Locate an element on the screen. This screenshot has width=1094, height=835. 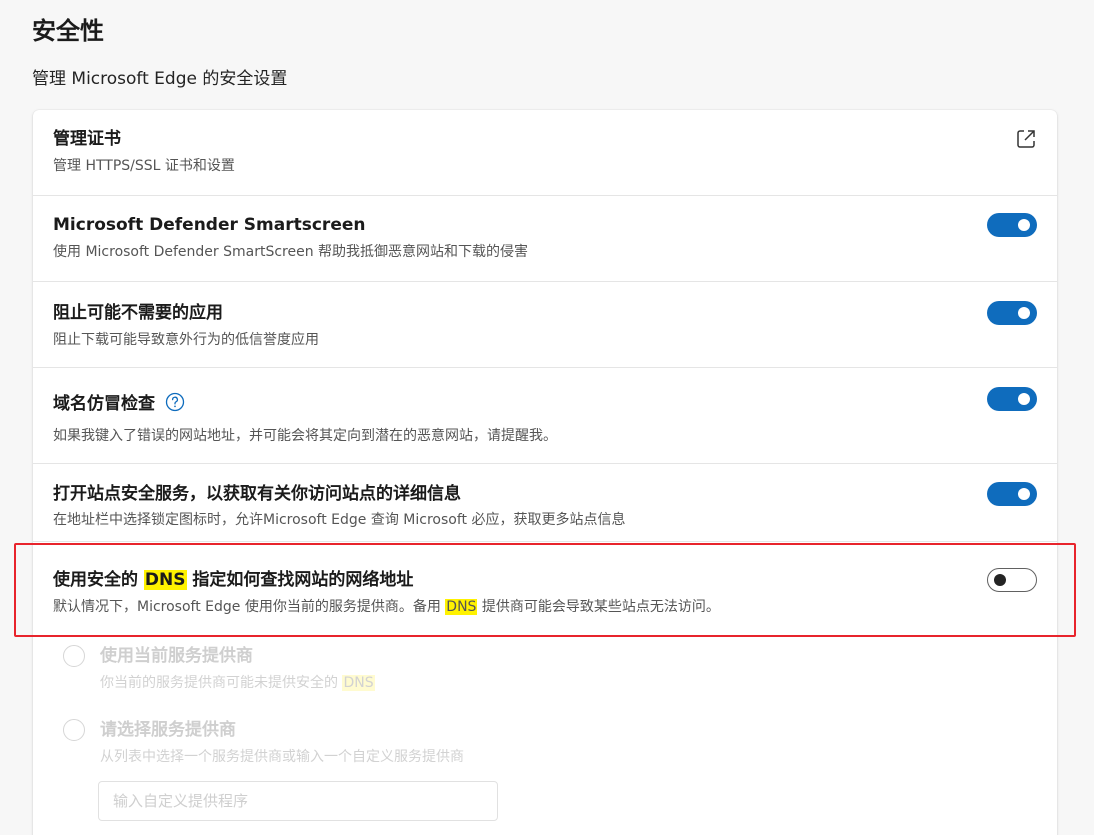
secure-dns-desc-pre: 默认情况下，Microsoft Edge 使用你当前的服务提供商。备用 is located at coordinates (249, 607).